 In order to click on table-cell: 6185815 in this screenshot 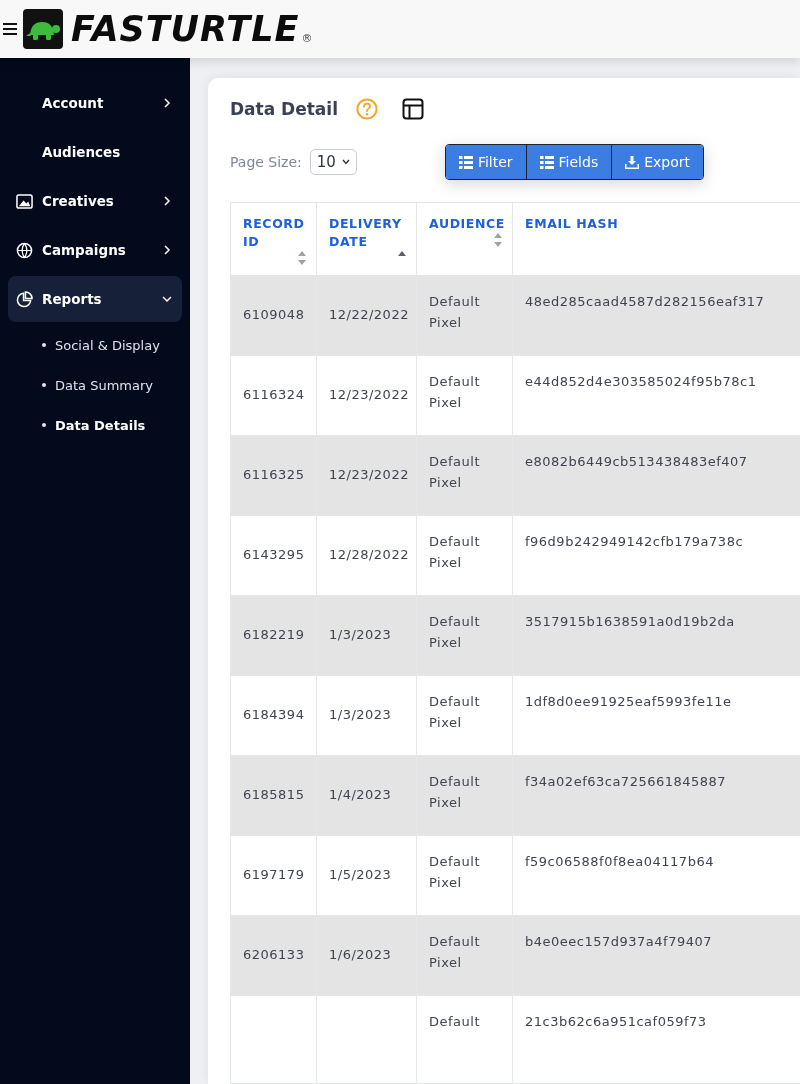, I will do `click(274, 796)`.